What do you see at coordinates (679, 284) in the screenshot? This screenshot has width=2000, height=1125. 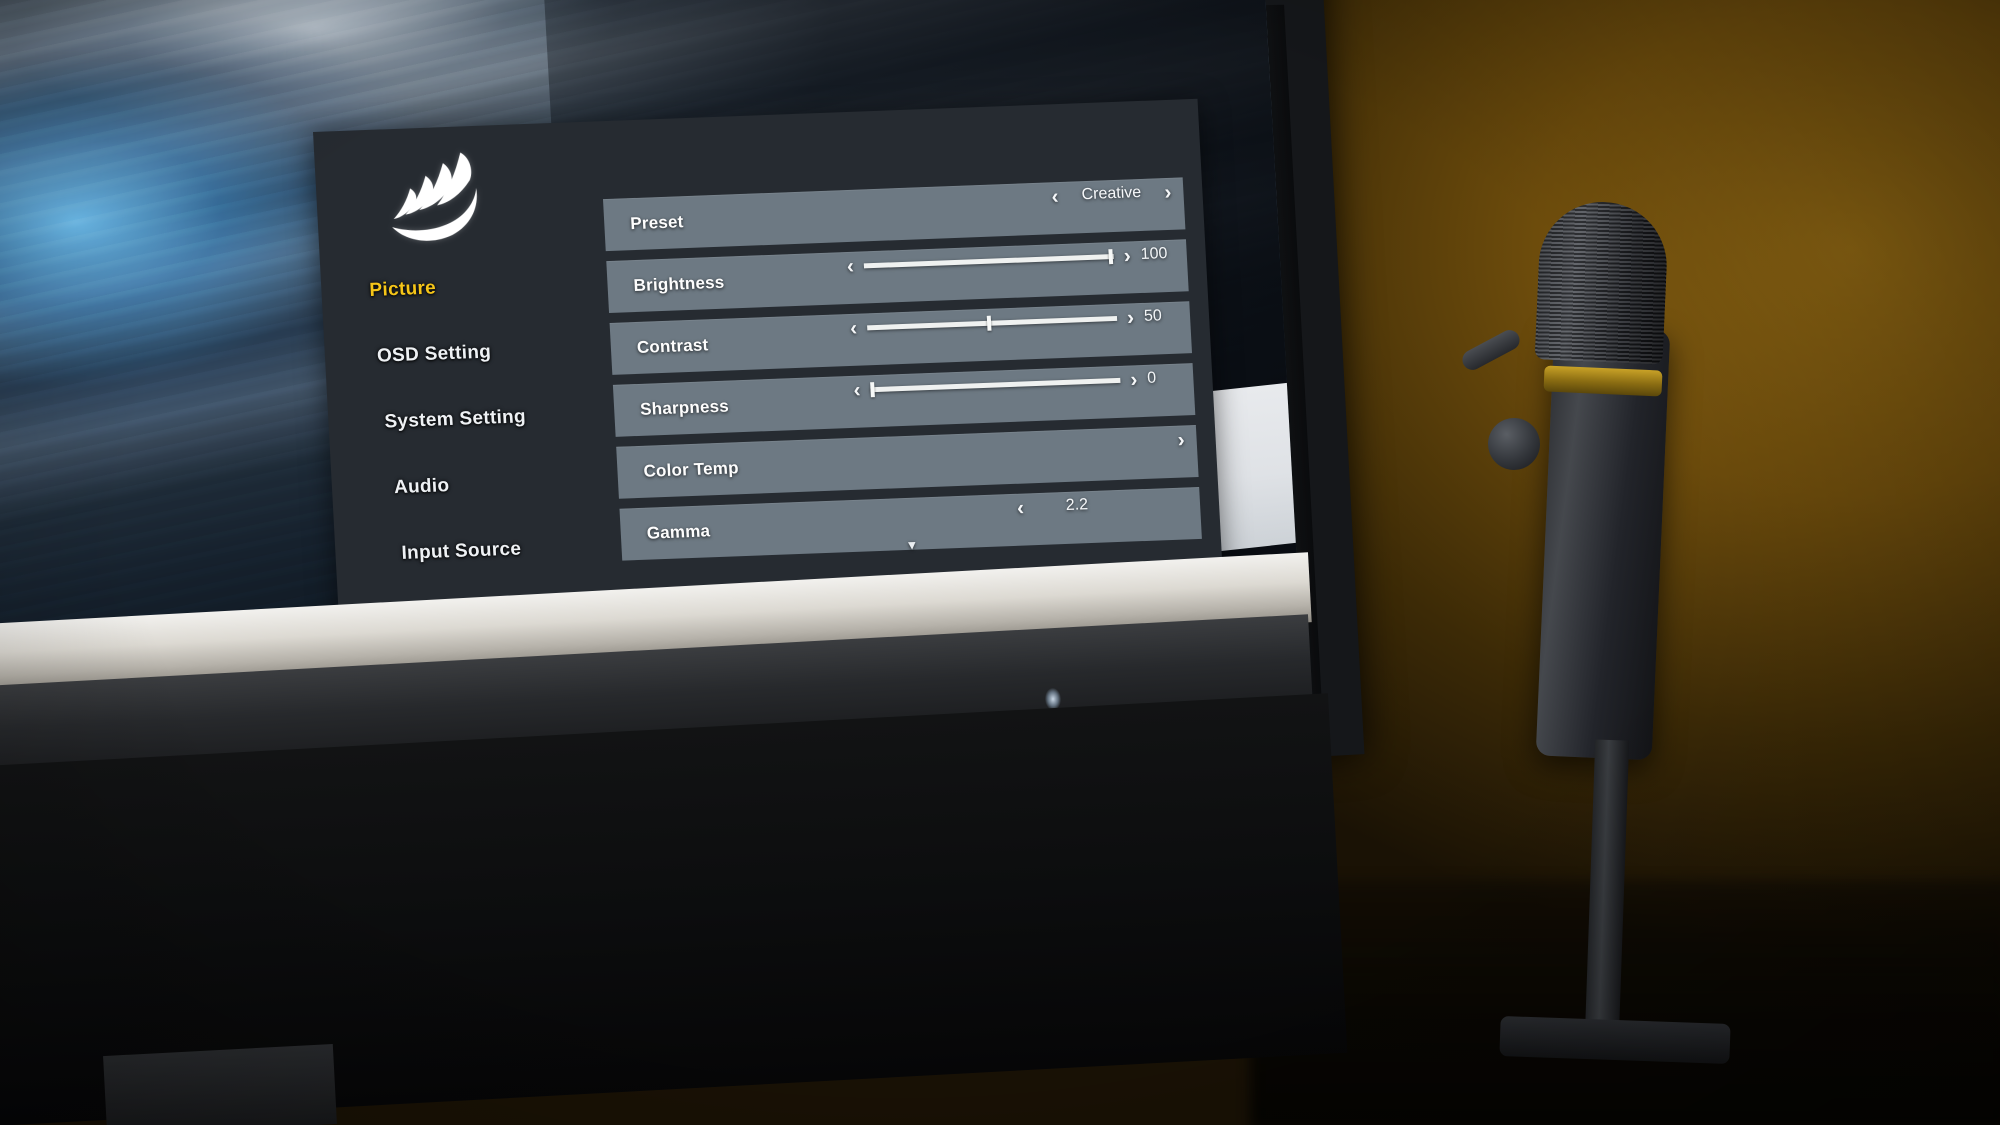 I see `row-label: Brightness` at bounding box center [679, 284].